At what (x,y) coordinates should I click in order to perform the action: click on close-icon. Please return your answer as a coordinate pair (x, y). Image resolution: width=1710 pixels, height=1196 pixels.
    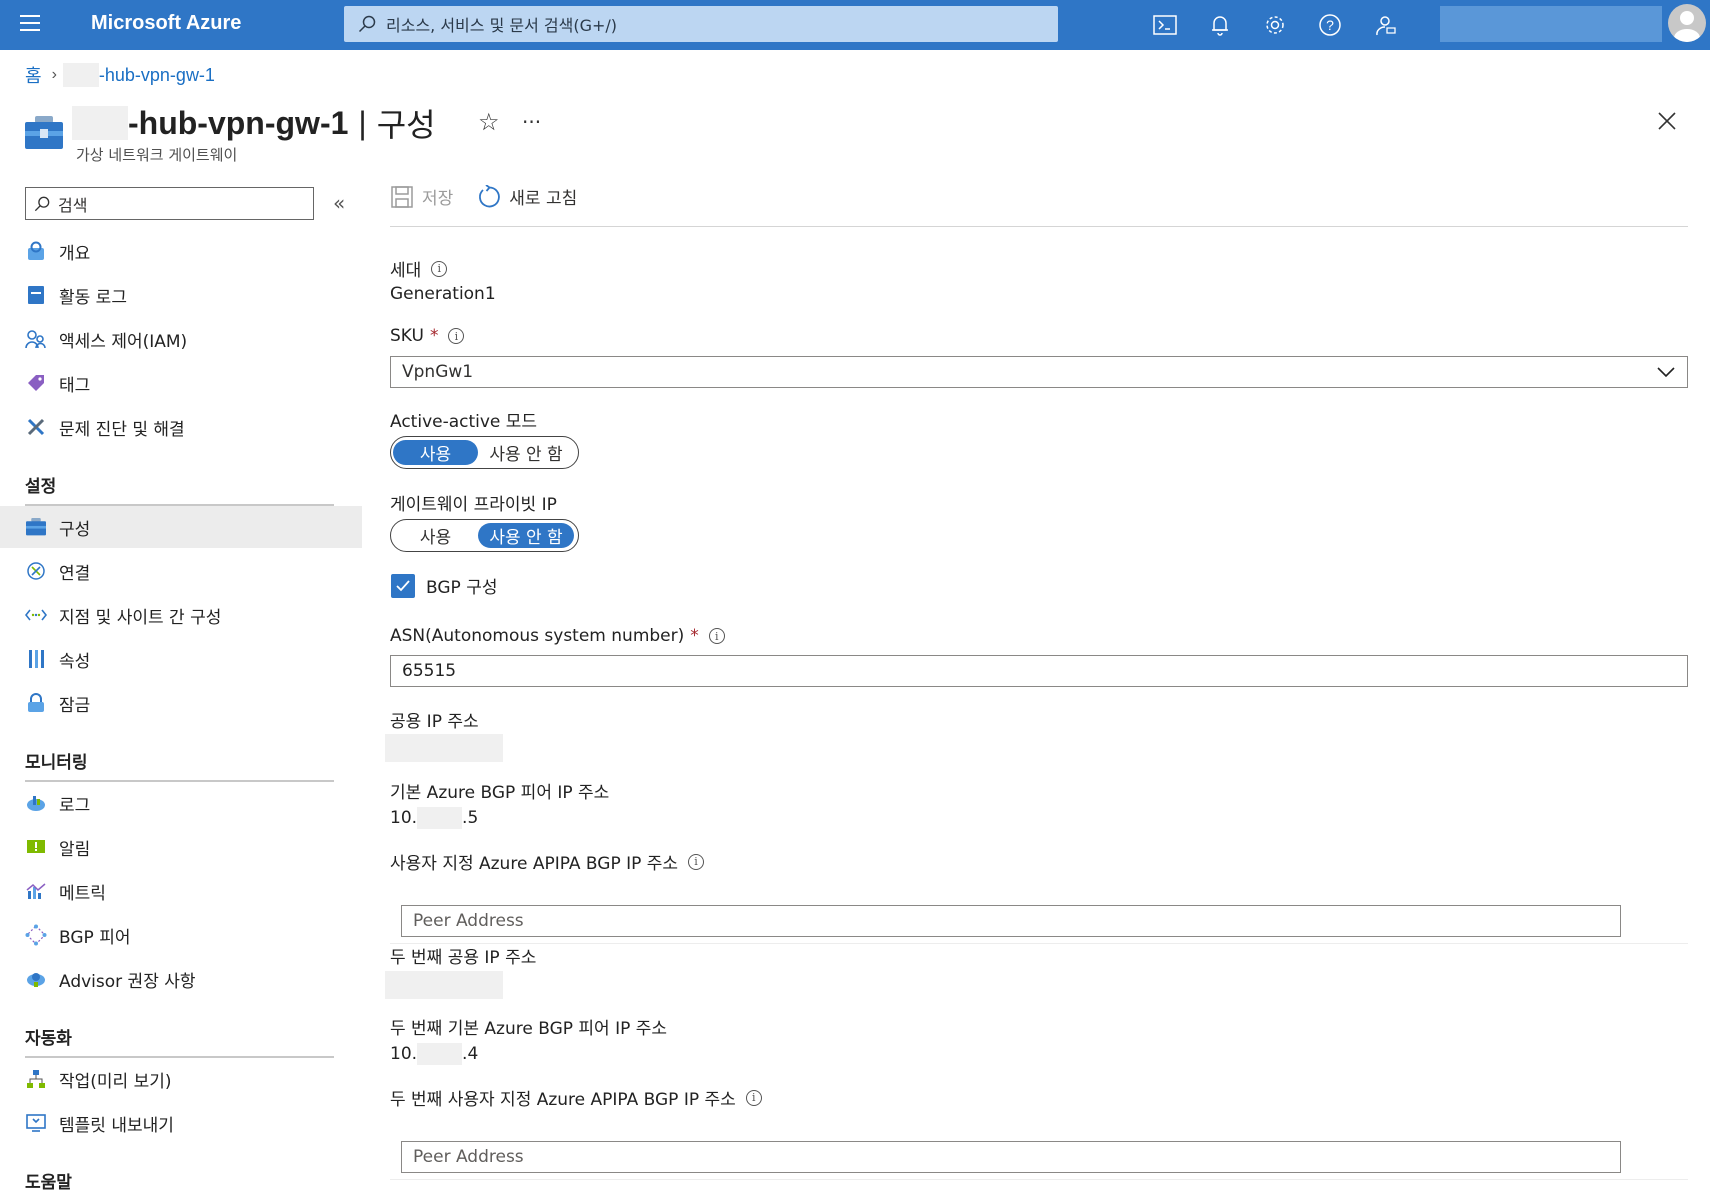
    Looking at the image, I should click on (1667, 121).